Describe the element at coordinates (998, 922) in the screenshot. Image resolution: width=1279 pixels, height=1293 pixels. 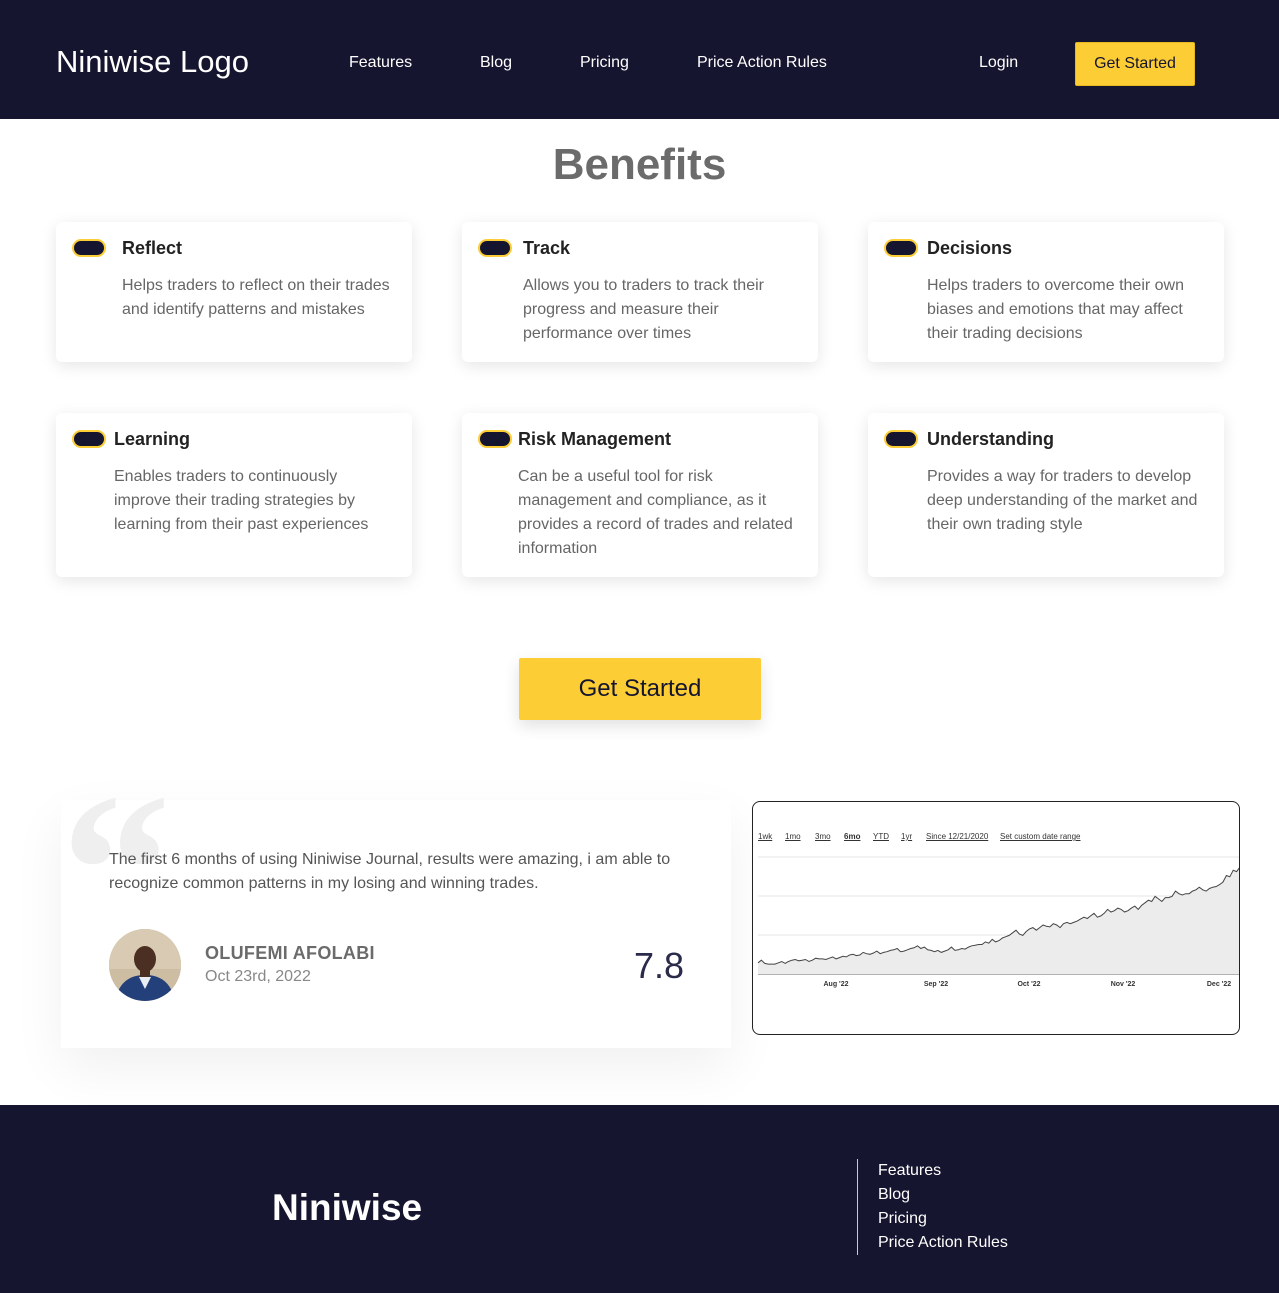
I see `chart-plot: Aug '22 Sep '22 Oct '22 Nov '22 Dec '22` at that location.